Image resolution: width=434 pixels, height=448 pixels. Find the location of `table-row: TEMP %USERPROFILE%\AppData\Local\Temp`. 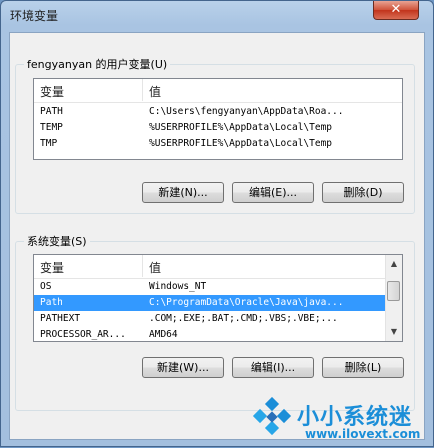

table-row: TEMP %USERPROFILE%\AppData\Local\Temp is located at coordinates (218, 128).